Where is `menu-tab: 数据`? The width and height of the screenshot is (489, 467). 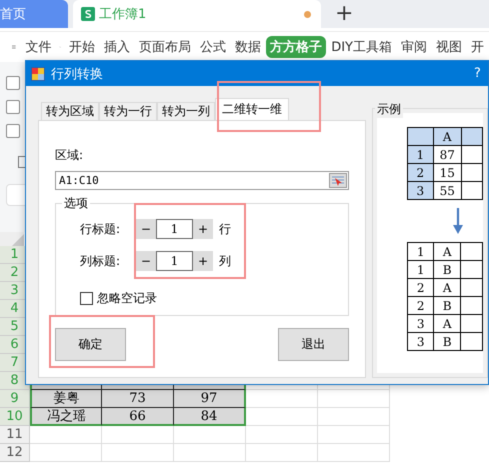
menu-tab: 数据 is located at coordinates (248, 47).